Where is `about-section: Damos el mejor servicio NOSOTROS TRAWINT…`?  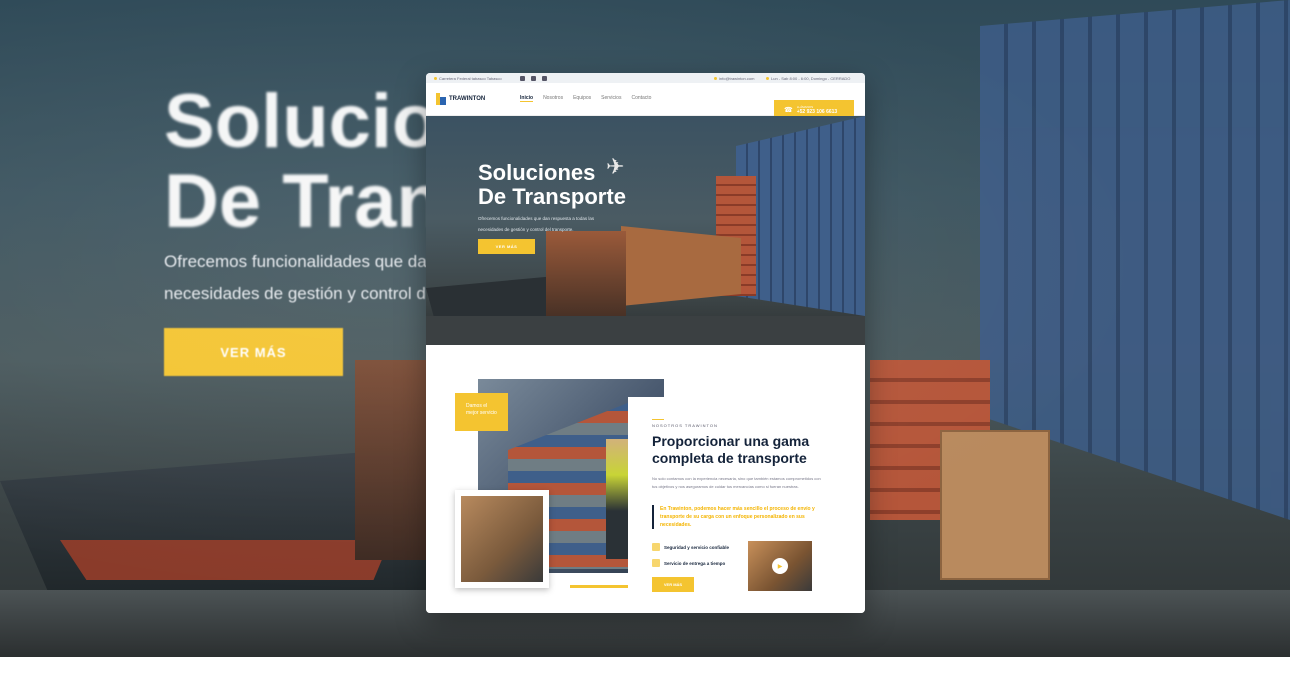
about-section: Damos el mejor servicio NOSOTROS TRAWINT… is located at coordinates (645, 479).